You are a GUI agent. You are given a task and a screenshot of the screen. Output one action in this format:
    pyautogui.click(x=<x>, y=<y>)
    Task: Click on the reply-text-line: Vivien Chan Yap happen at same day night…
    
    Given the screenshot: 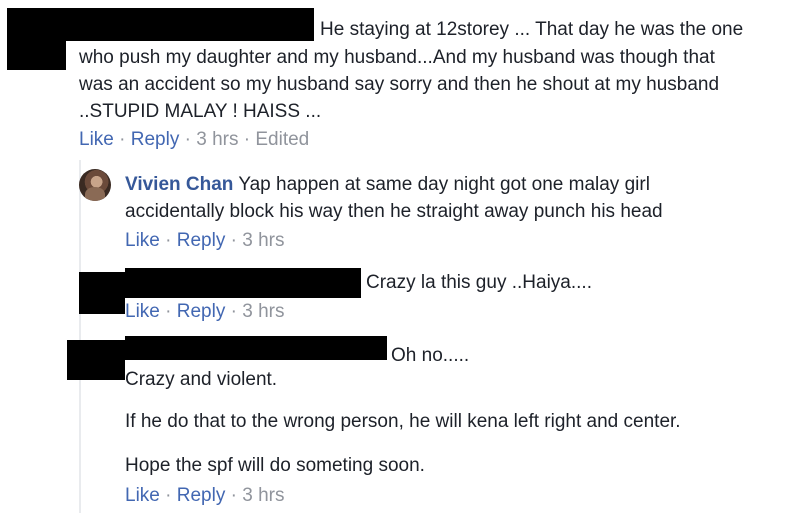 What is the action you would take?
    pyautogui.click(x=387, y=184)
    